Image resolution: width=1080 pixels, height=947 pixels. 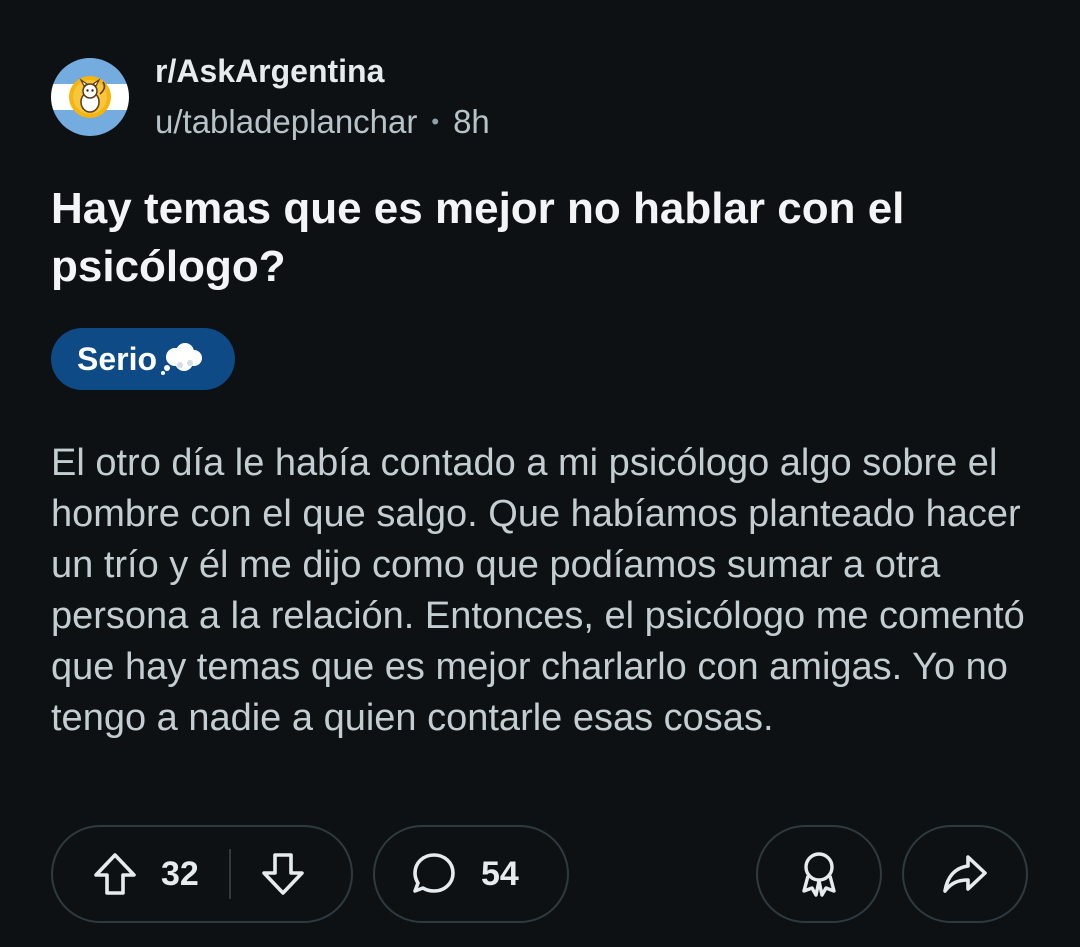 I want to click on share-button, so click(x=965, y=874).